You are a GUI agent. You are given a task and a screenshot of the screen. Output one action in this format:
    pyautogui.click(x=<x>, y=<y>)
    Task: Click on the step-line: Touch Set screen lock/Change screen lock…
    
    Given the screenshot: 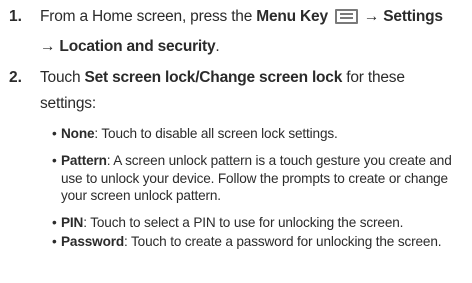 What is the action you would take?
    pyautogui.click(x=254, y=78)
    